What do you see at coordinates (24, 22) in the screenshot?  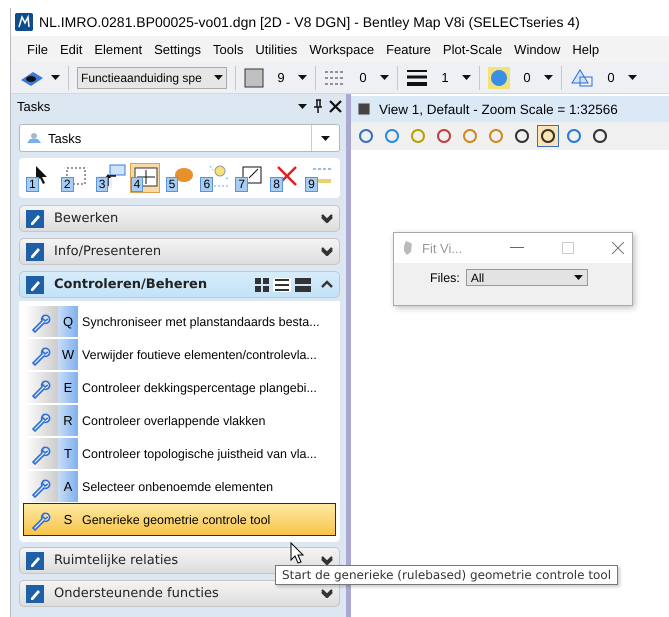 I see `app-logo-icon` at bounding box center [24, 22].